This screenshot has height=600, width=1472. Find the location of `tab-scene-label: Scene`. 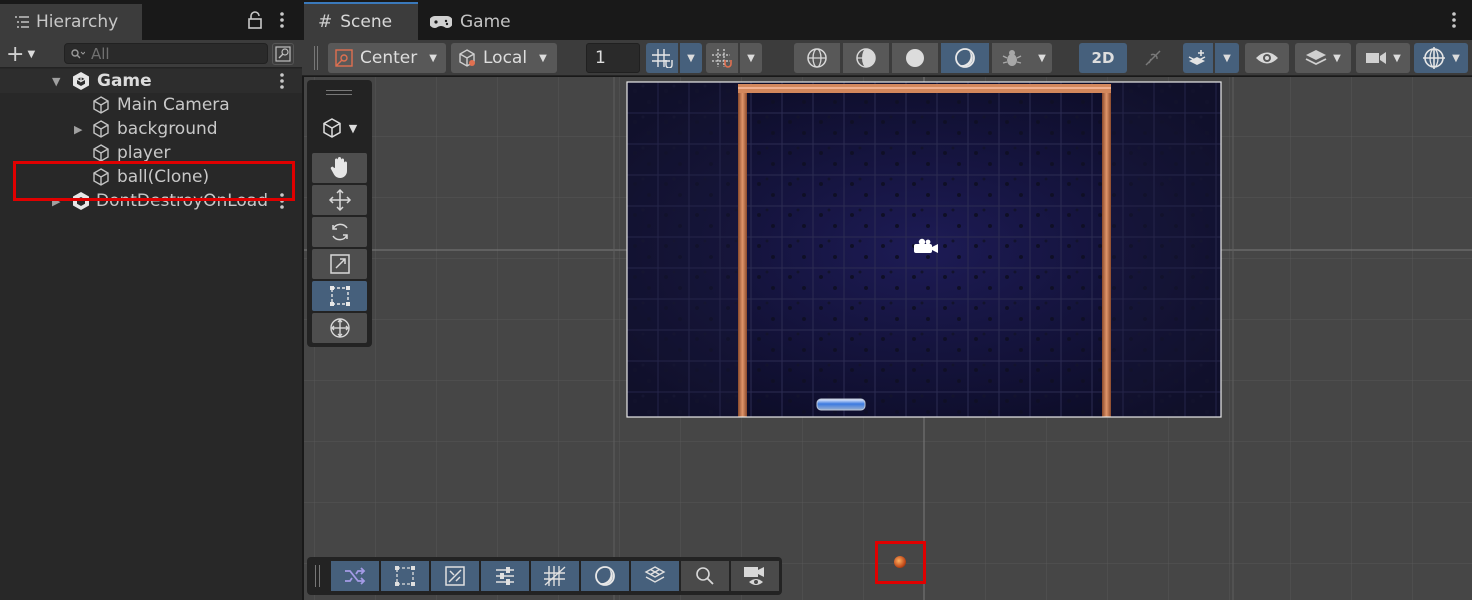

tab-scene-label: Scene is located at coordinates (366, 22).